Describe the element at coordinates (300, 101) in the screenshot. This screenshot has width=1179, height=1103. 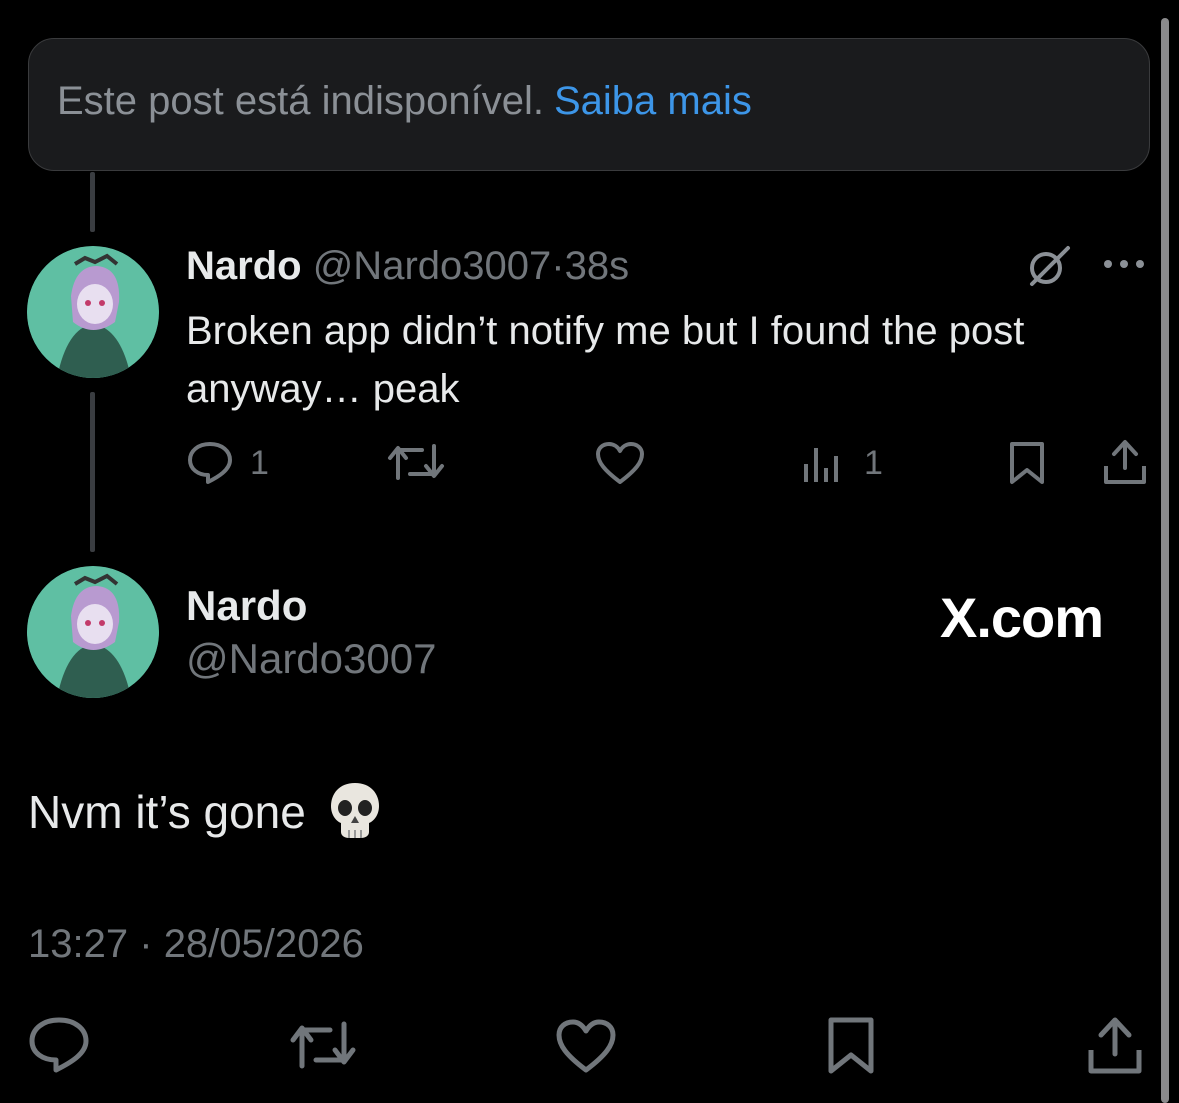
I see `notice-text: Este post está indisponível.` at that location.